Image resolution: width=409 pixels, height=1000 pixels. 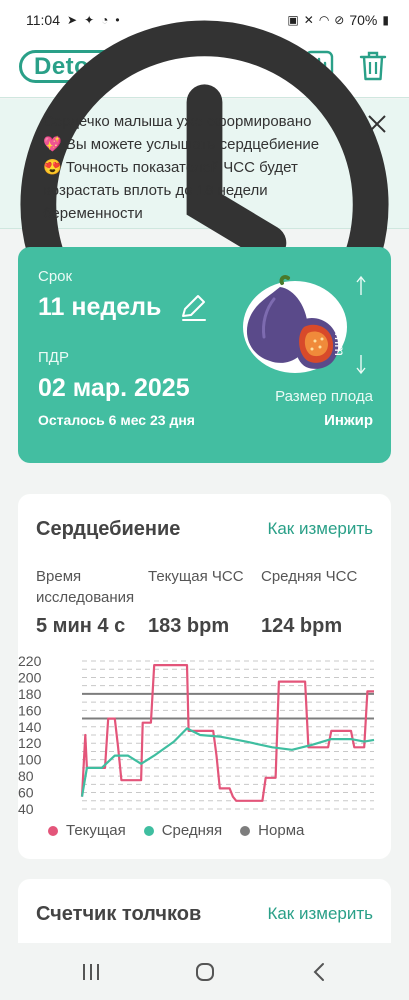 What do you see at coordinates (55, 276) in the screenshot?
I see `term-label: Срок` at bounding box center [55, 276].